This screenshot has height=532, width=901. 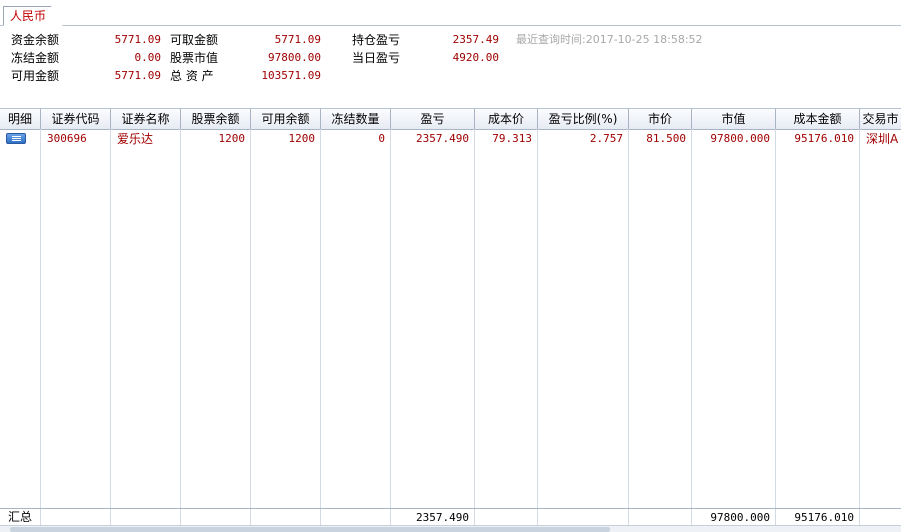 What do you see at coordinates (609, 39) in the screenshot?
I see `query-time: 最近查询时间:2017-10-25 18:58:52` at bounding box center [609, 39].